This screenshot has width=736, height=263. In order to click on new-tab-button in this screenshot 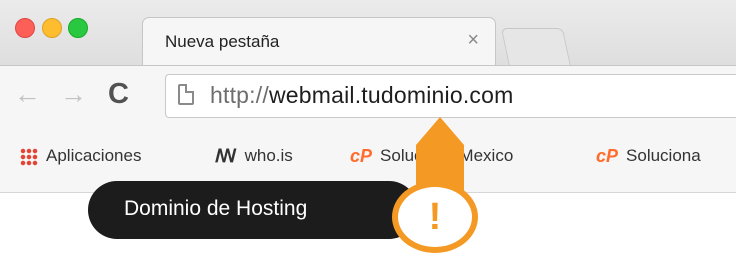, I will do `click(536, 47)`.